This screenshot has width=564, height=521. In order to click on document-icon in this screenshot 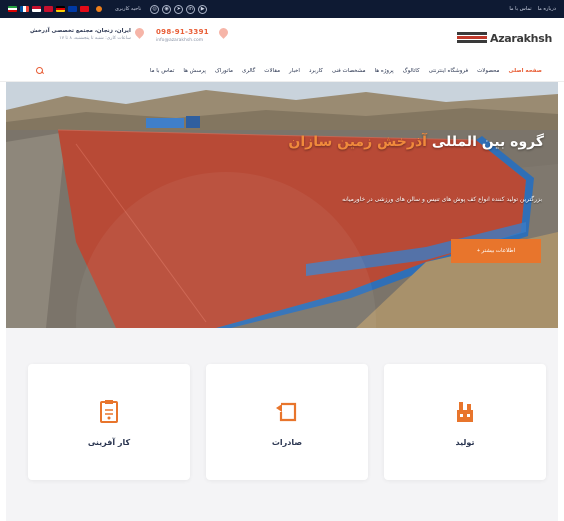, I will do `click(109, 411)`.